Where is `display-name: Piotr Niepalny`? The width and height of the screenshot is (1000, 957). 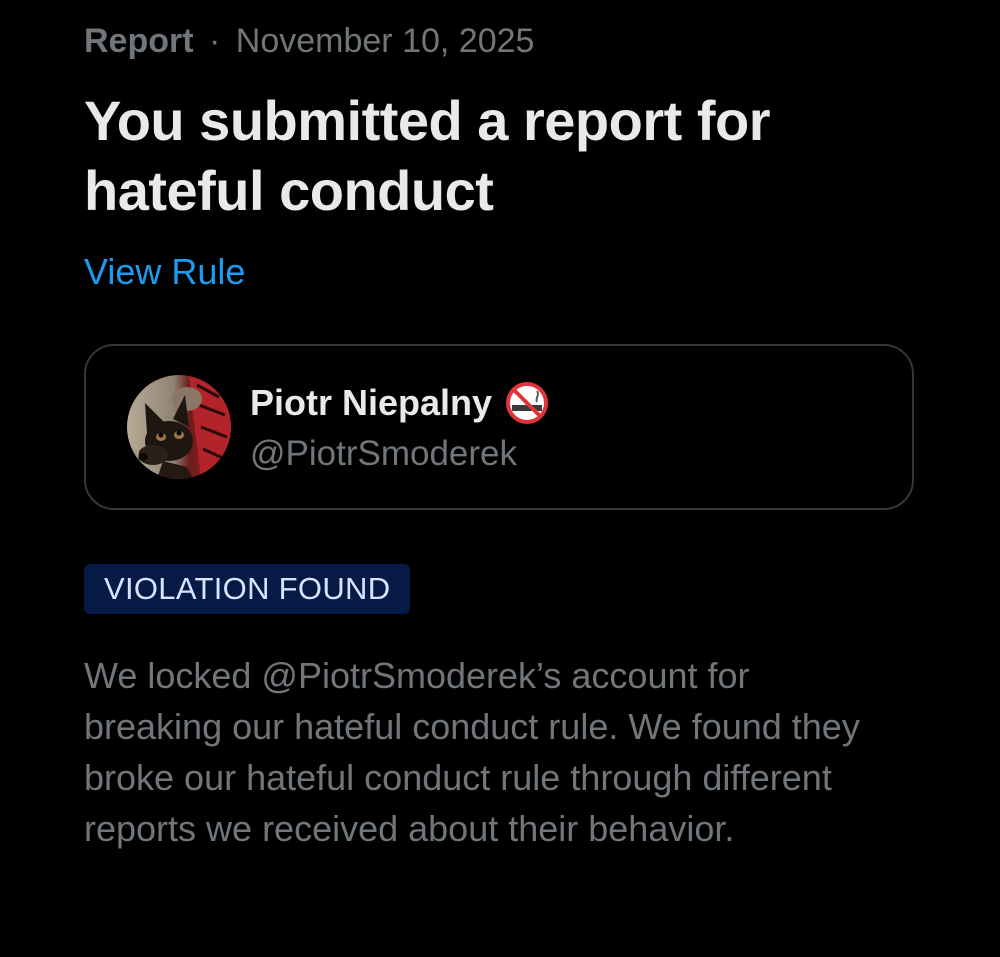
display-name: Piotr Niepalny is located at coordinates (371, 402).